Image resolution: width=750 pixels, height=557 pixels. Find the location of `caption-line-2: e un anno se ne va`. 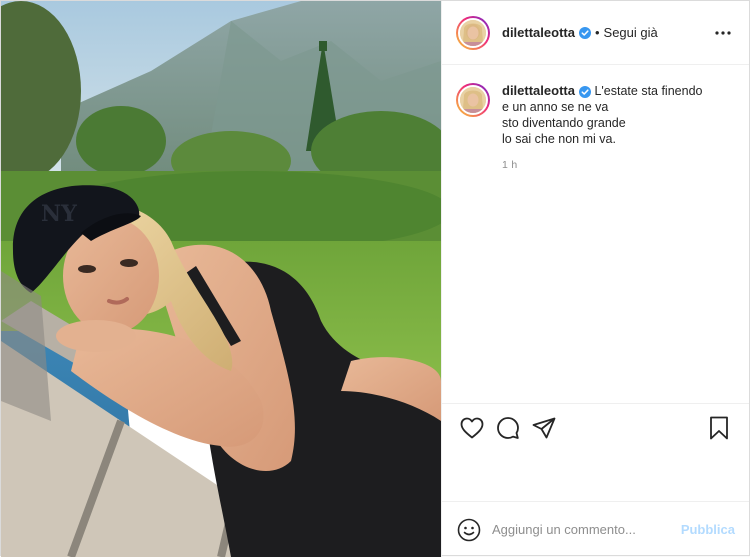

caption-line-2: e un anno se ne va is located at coordinates (555, 107).